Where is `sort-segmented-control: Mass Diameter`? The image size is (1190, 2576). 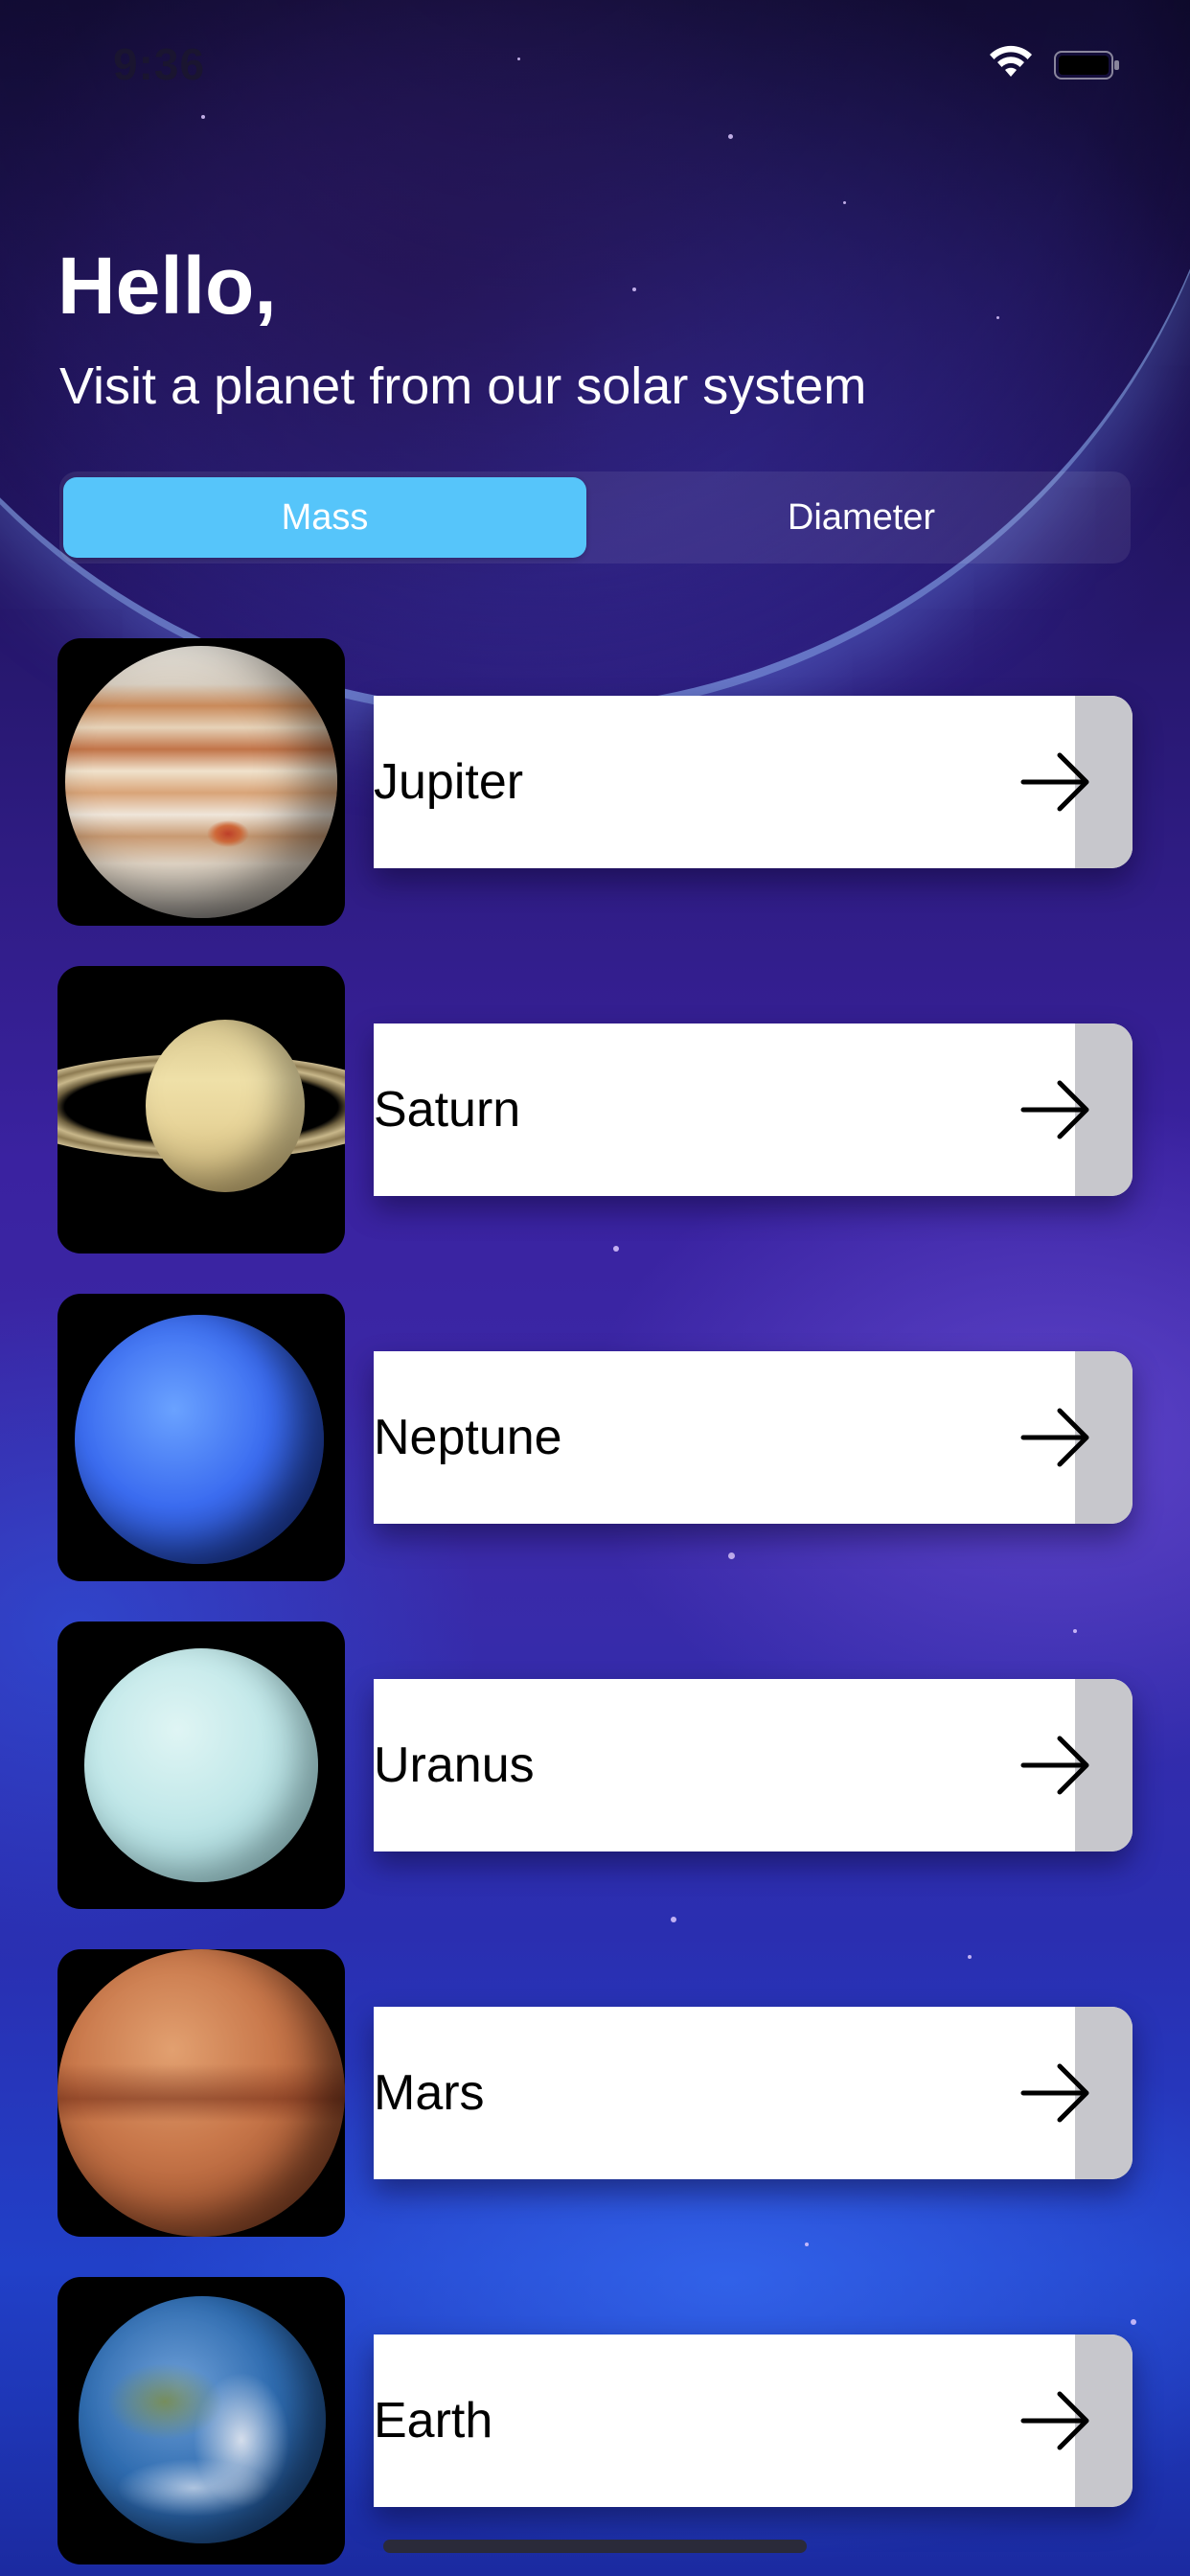 sort-segmented-control: Mass Diameter is located at coordinates (595, 518).